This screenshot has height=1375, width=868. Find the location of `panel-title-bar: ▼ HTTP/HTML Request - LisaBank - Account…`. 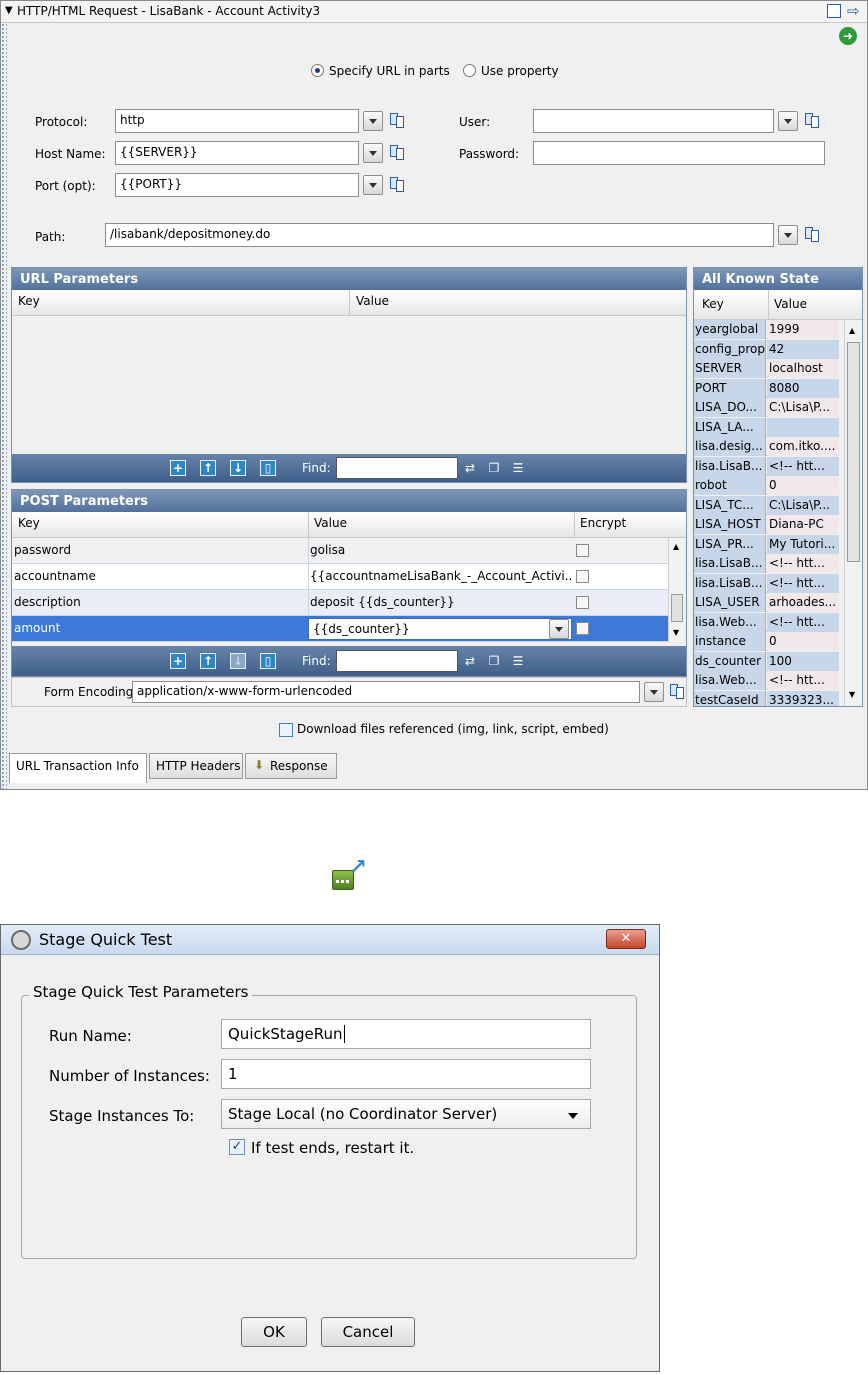

panel-title-bar: ▼ HTTP/HTML Request - LisaBank - Account… is located at coordinates (434, 12).